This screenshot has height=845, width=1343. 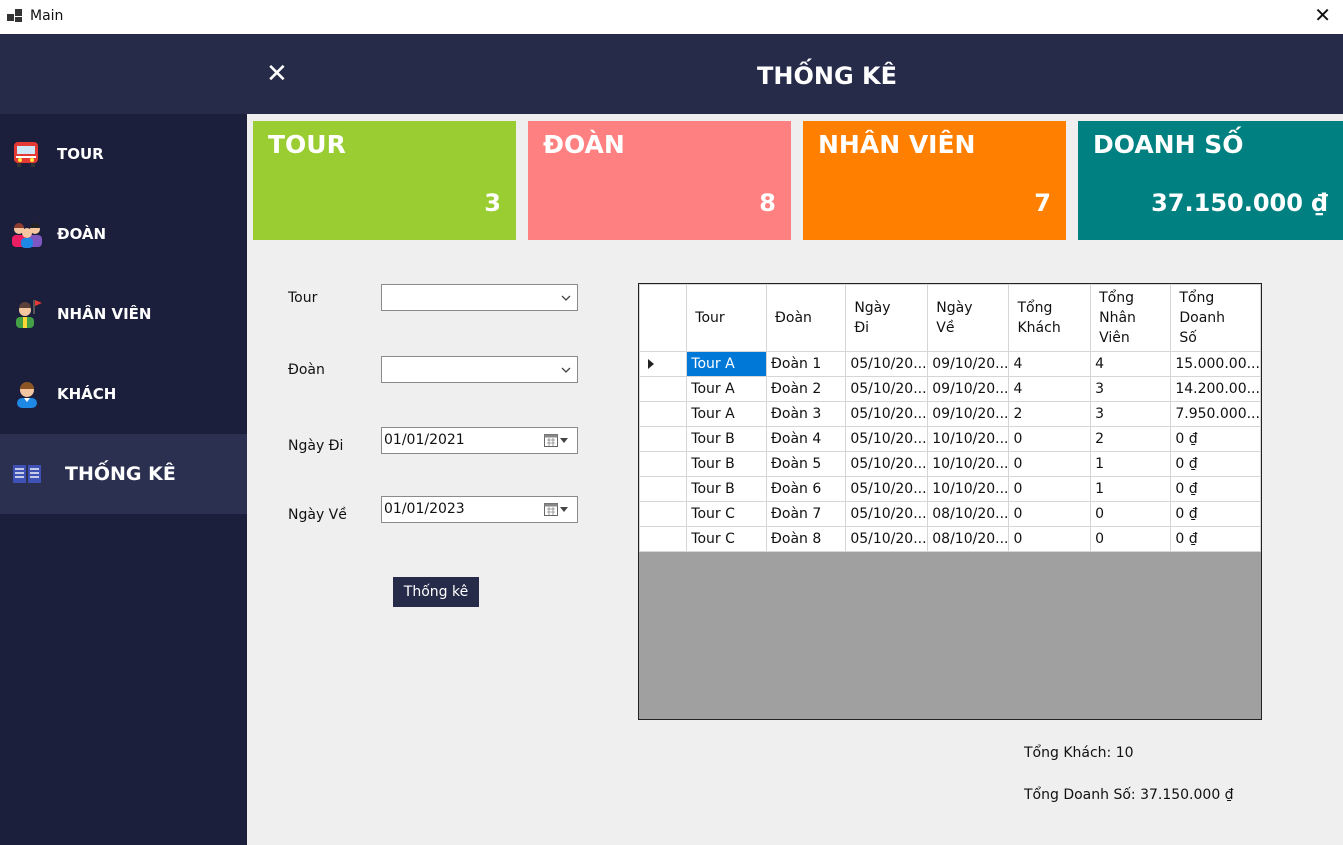 I want to click on table-cell: Đoàn 3, so click(x=806, y=414).